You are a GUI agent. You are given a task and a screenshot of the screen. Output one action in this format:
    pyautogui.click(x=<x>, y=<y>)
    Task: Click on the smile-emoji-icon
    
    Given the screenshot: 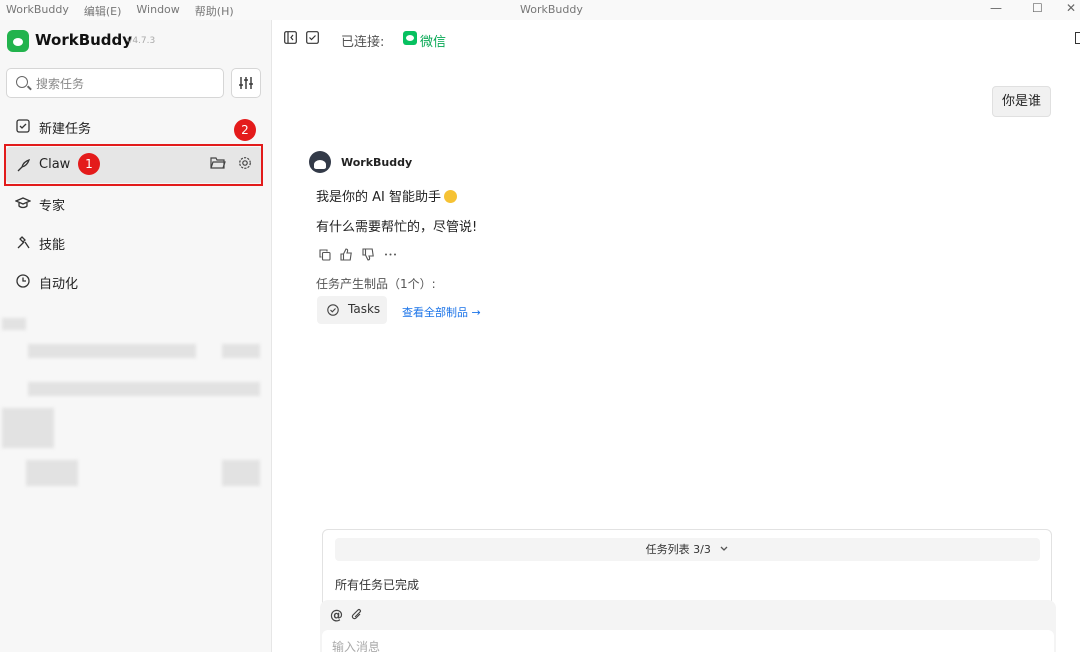 What is the action you would take?
    pyautogui.click(x=450, y=196)
    